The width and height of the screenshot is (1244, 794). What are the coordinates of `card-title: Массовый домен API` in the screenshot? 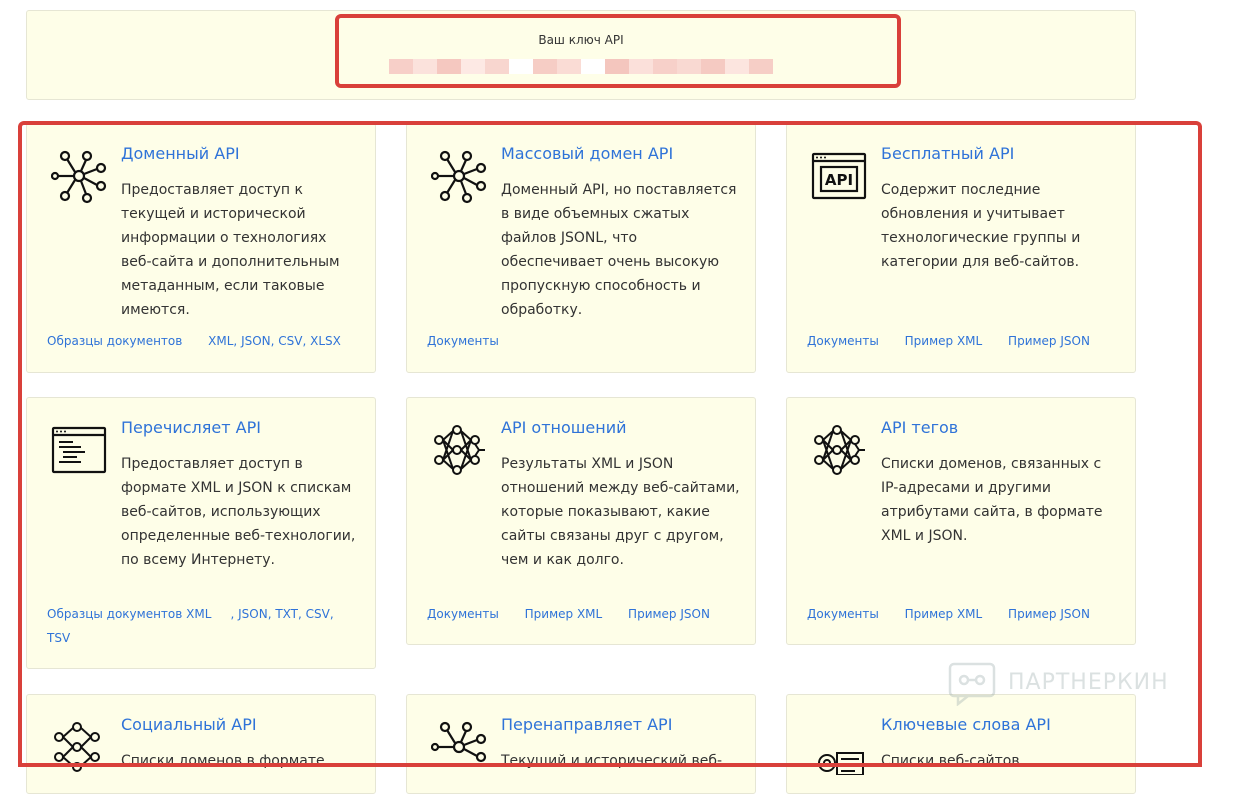 It's located at (587, 153).